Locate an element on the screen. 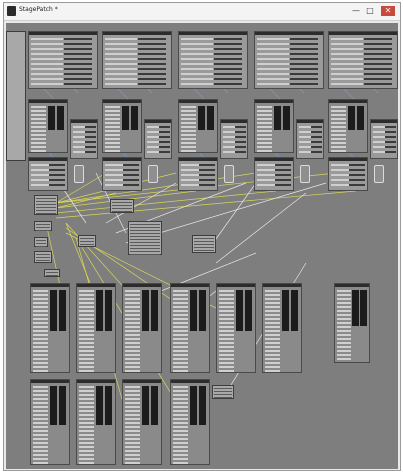 This screenshot has height=473, width=403. minimize-button: — is located at coordinates (356, 11).